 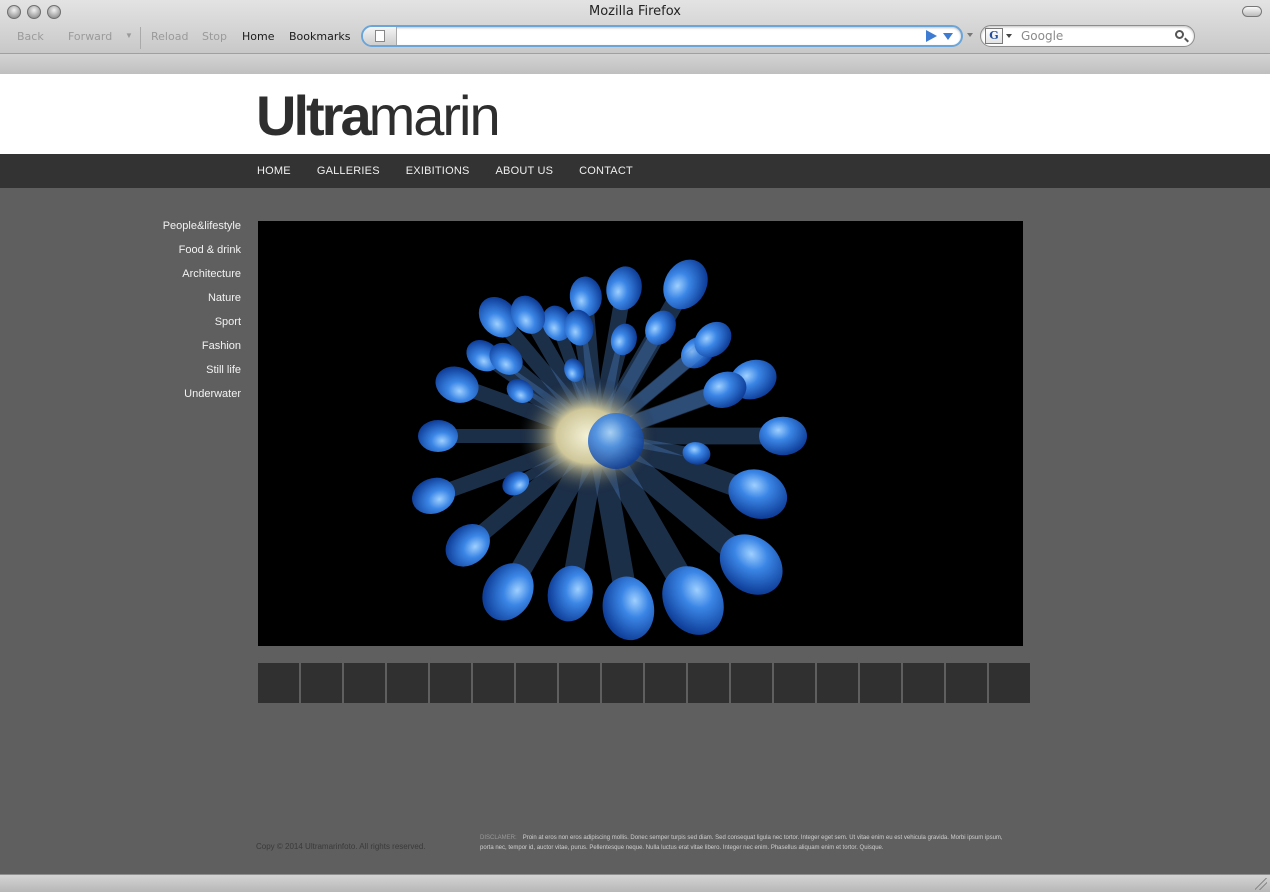 What do you see at coordinates (180, 327) in the screenshot?
I see `category-sport: Sport` at bounding box center [180, 327].